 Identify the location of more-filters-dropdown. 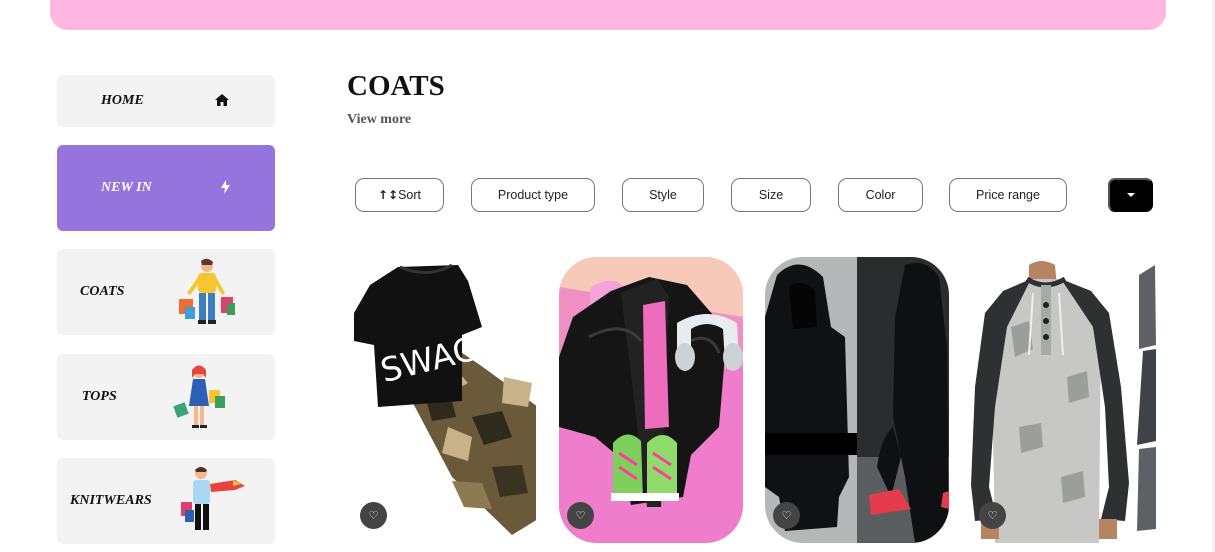
(1130, 195).